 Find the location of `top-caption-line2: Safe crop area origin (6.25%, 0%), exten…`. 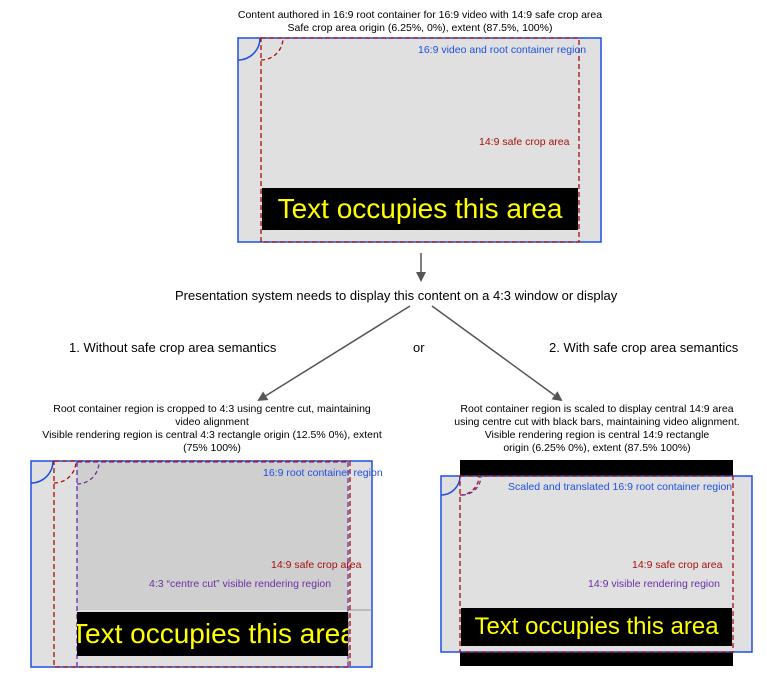

top-caption-line2: Safe crop area origin (6.25%, 0%), exten… is located at coordinates (420, 28).